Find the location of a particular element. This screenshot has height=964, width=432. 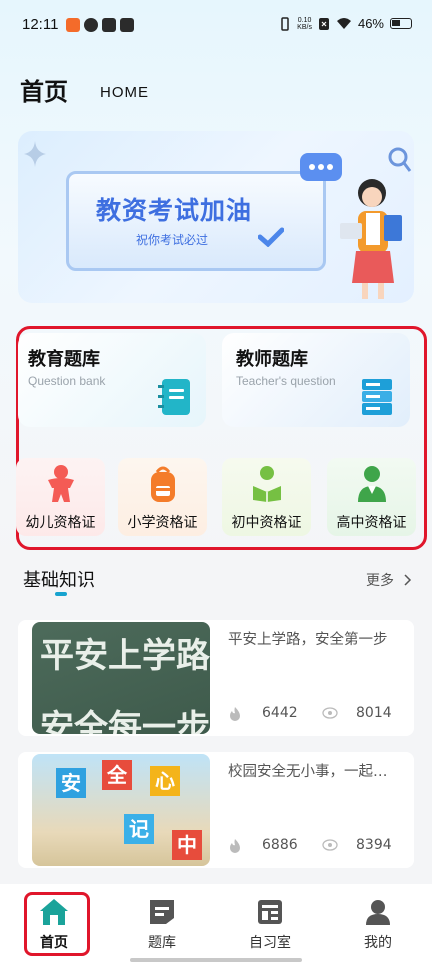

education-question-bank-card: 教育题库 Question bank is located at coordinates (112, 380).